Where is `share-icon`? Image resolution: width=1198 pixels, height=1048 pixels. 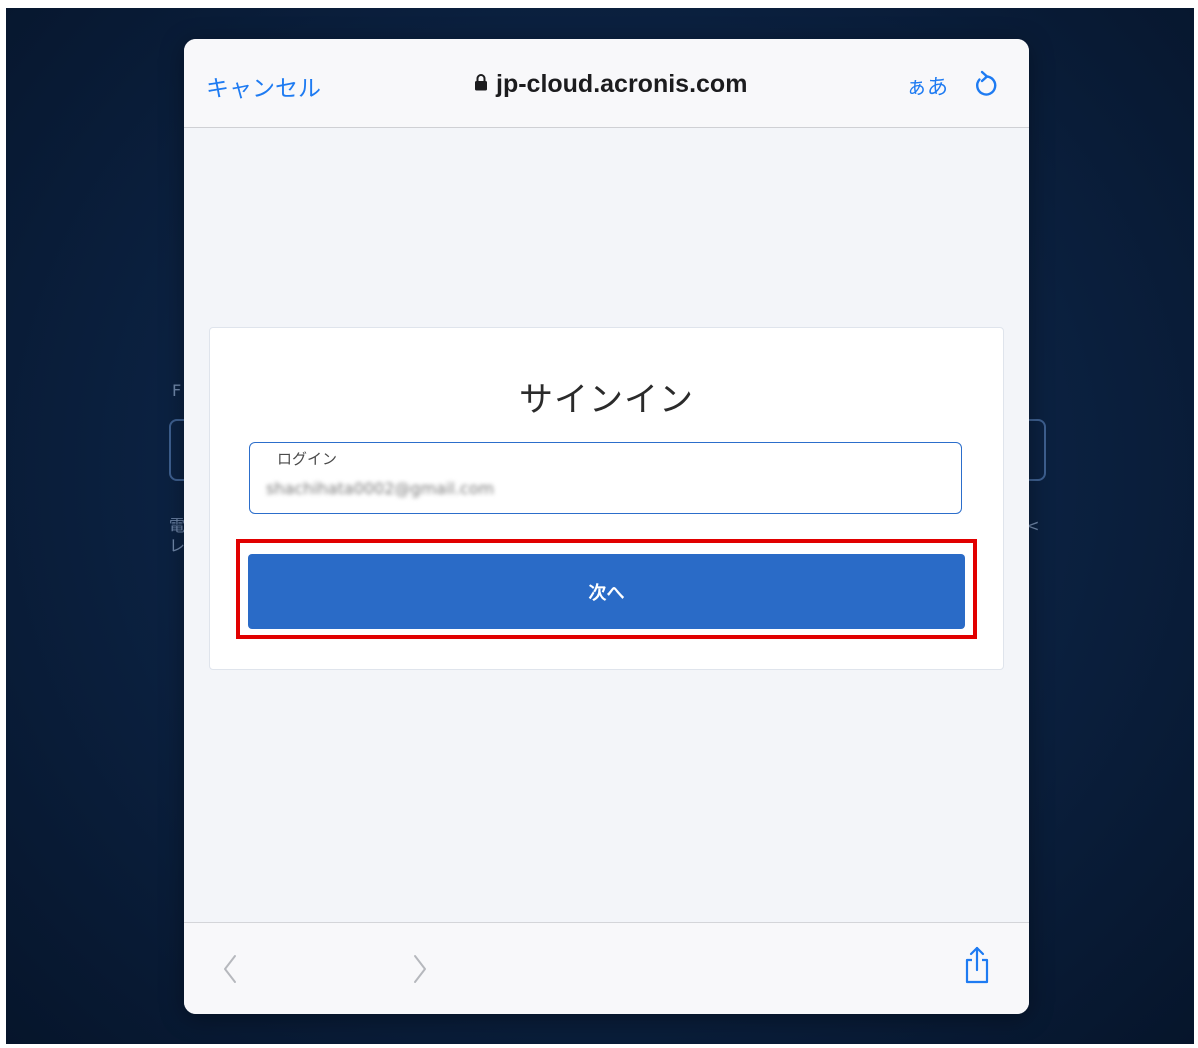 share-icon is located at coordinates (977, 965).